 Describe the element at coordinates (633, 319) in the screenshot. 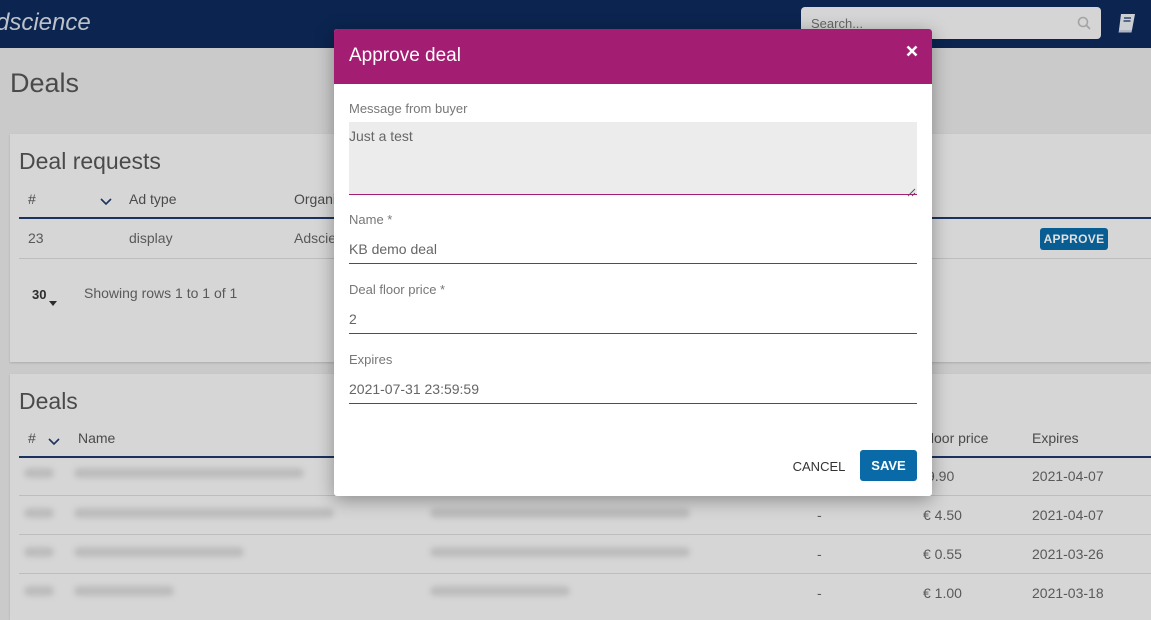

I see `floor-price-field` at that location.